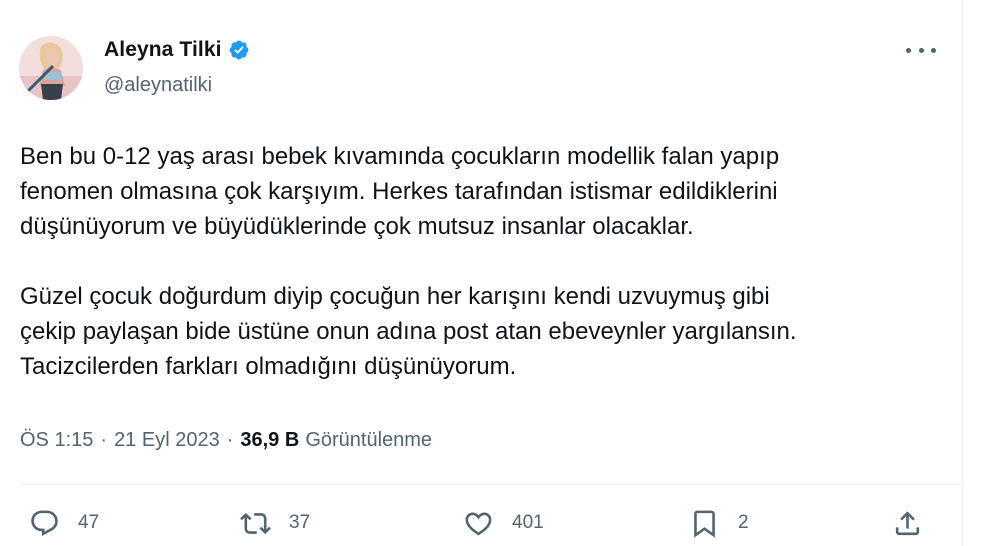  What do you see at coordinates (704, 524) in the screenshot?
I see `bookmark-icon` at bounding box center [704, 524].